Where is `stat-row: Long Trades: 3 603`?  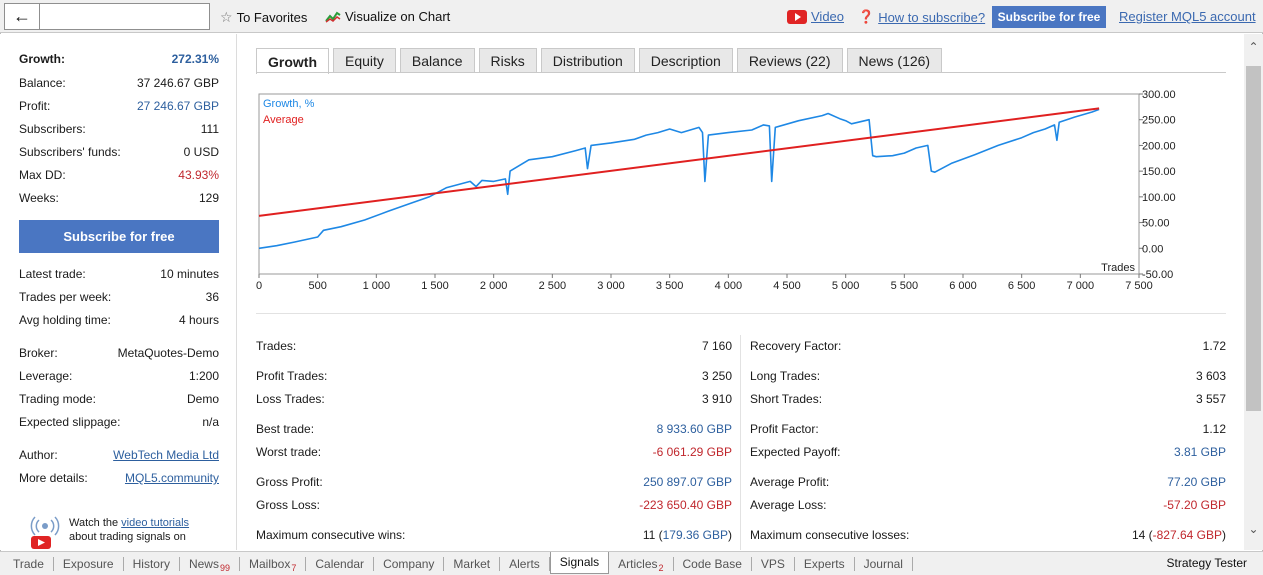 stat-row: Long Trades: 3 603 is located at coordinates (988, 376).